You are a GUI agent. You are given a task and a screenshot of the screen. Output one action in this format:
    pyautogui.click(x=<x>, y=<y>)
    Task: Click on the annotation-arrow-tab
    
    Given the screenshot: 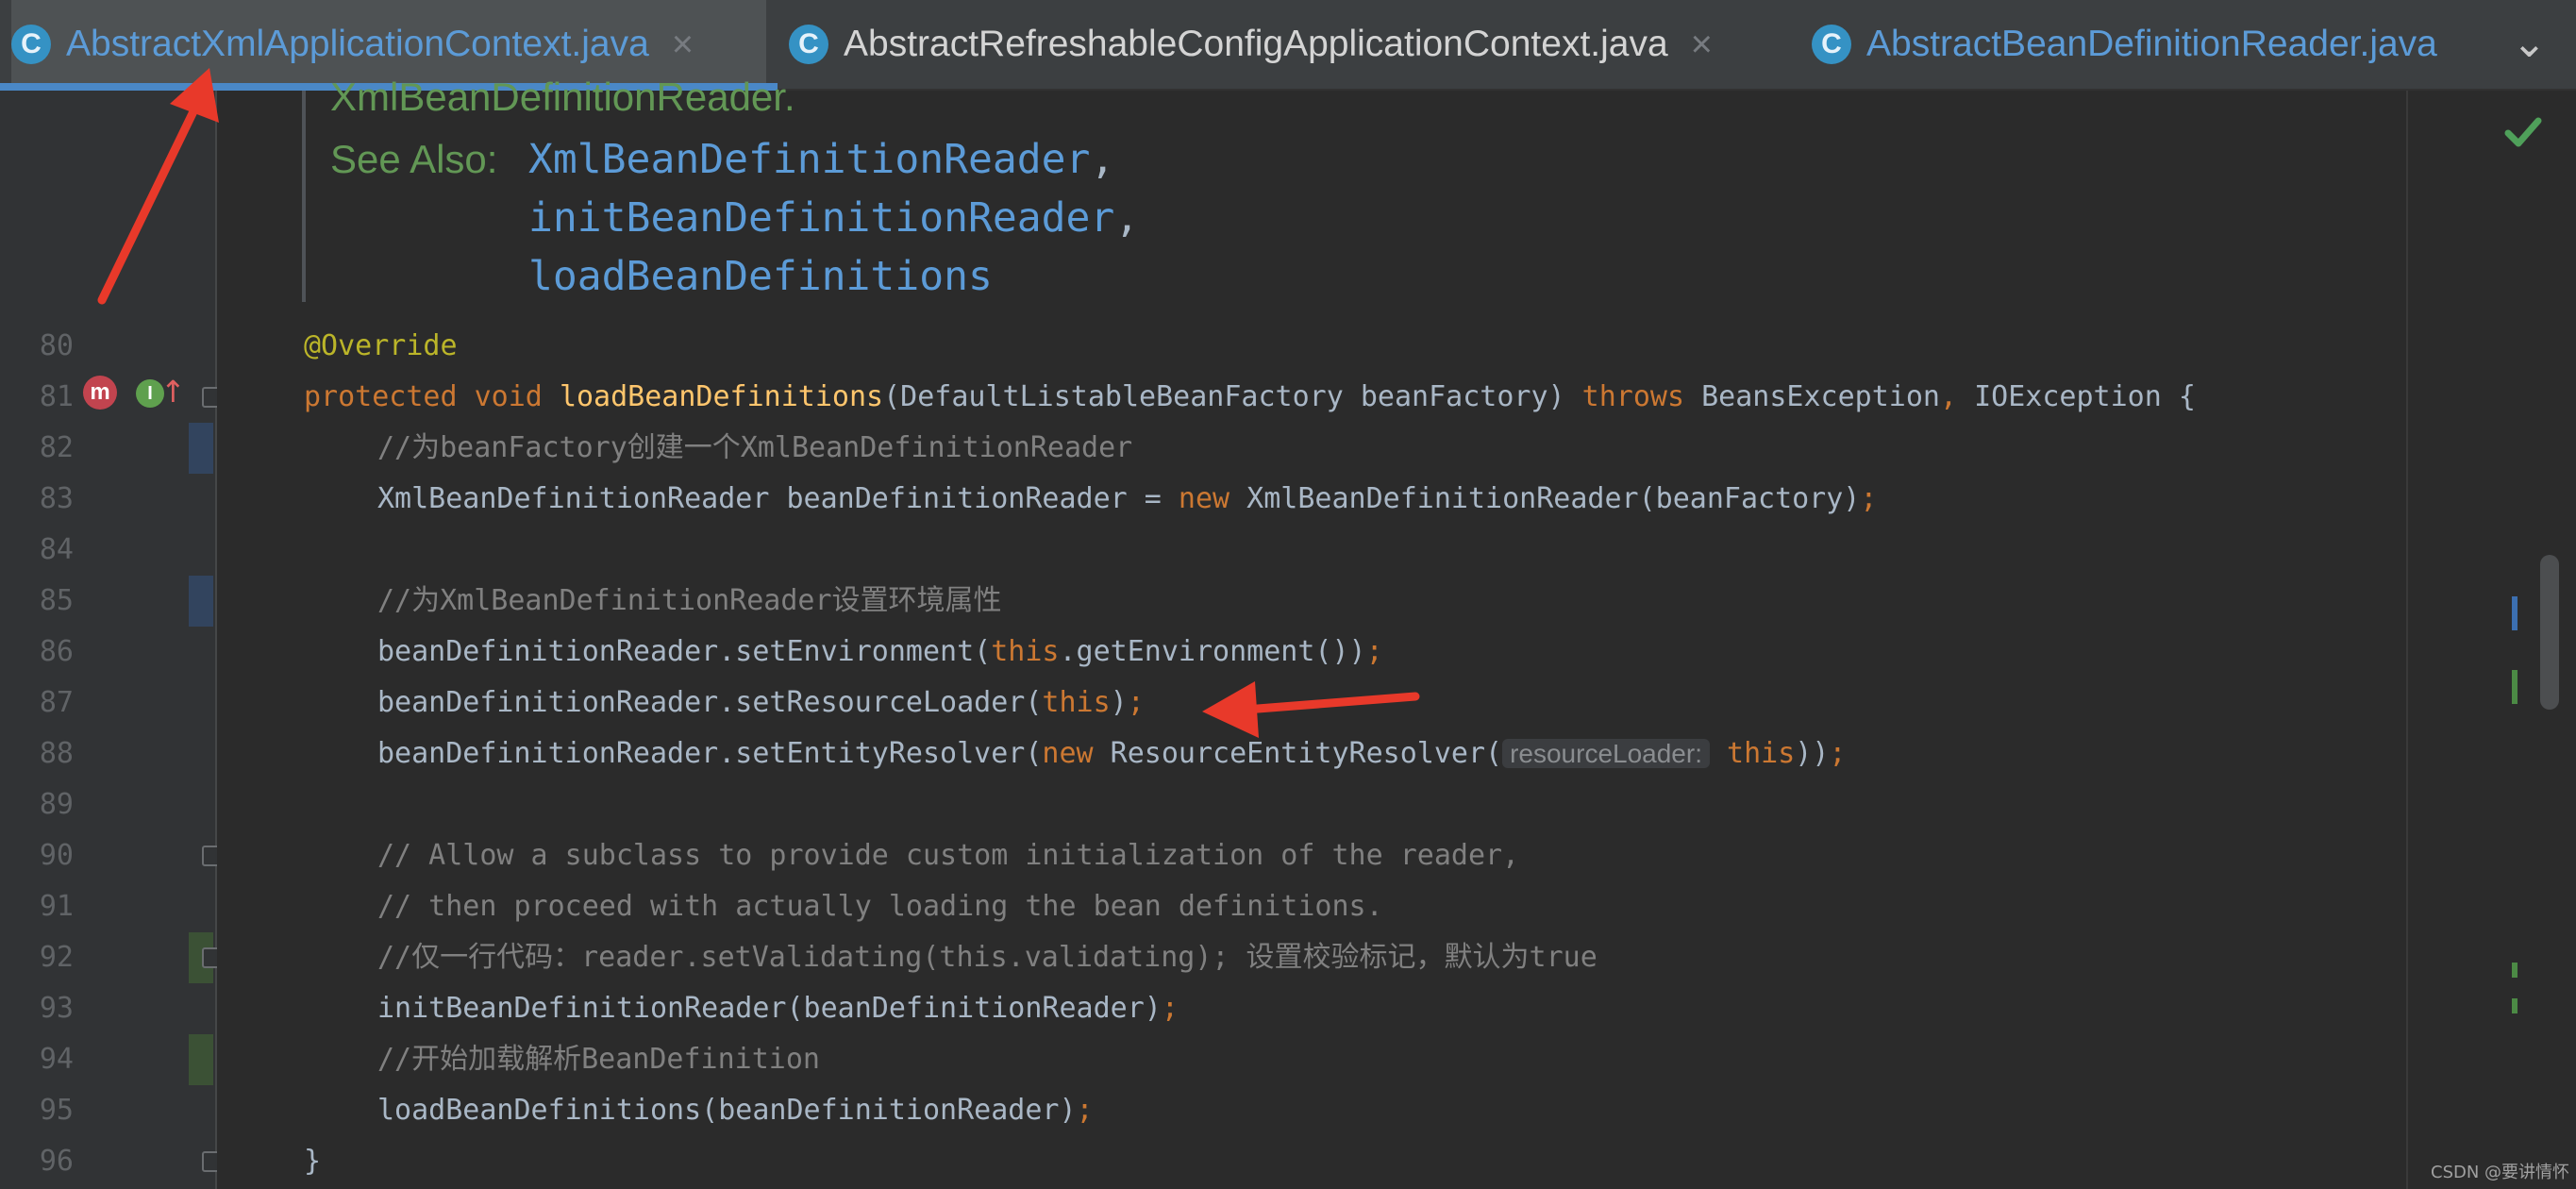 What is the action you would take?
    pyautogui.click(x=158, y=187)
    